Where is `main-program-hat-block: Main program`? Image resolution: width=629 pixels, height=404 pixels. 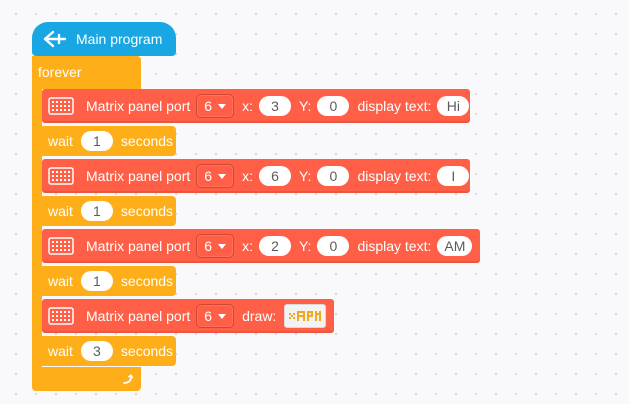
main-program-hat-block: Main program is located at coordinates (104, 39).